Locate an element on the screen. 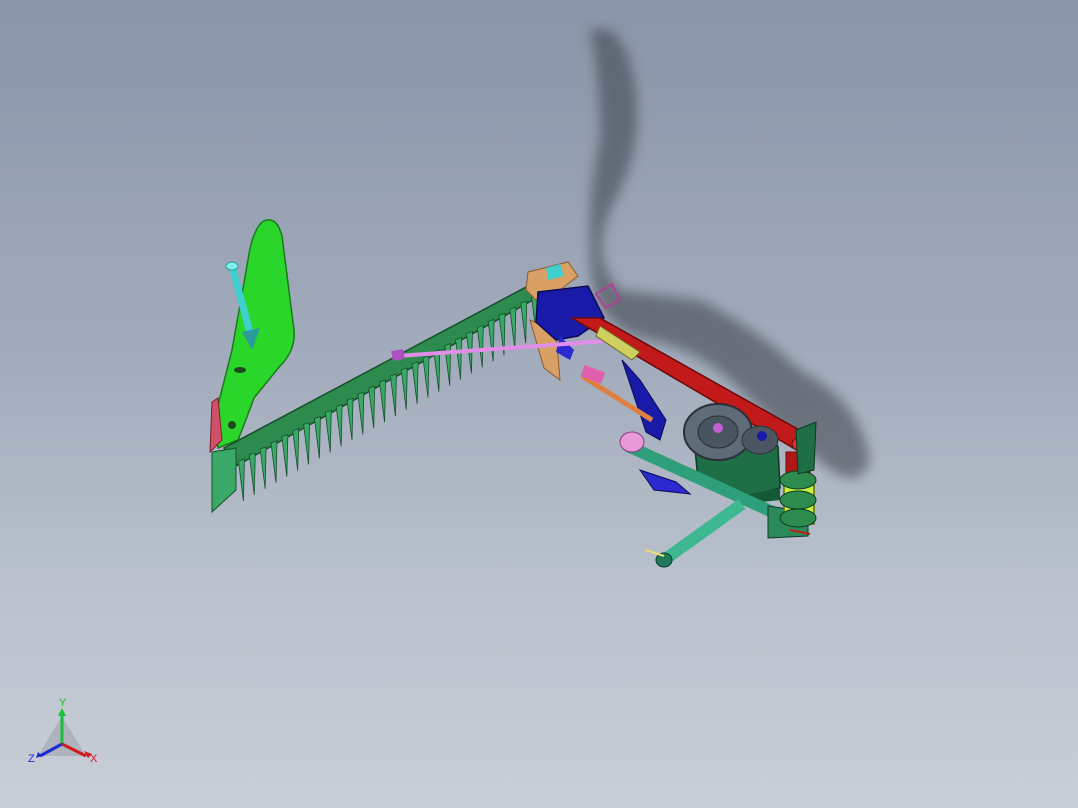 This screenshot has height=808, width=1078. orientation-triad: Y X Z is located at coordinates (66, 734).